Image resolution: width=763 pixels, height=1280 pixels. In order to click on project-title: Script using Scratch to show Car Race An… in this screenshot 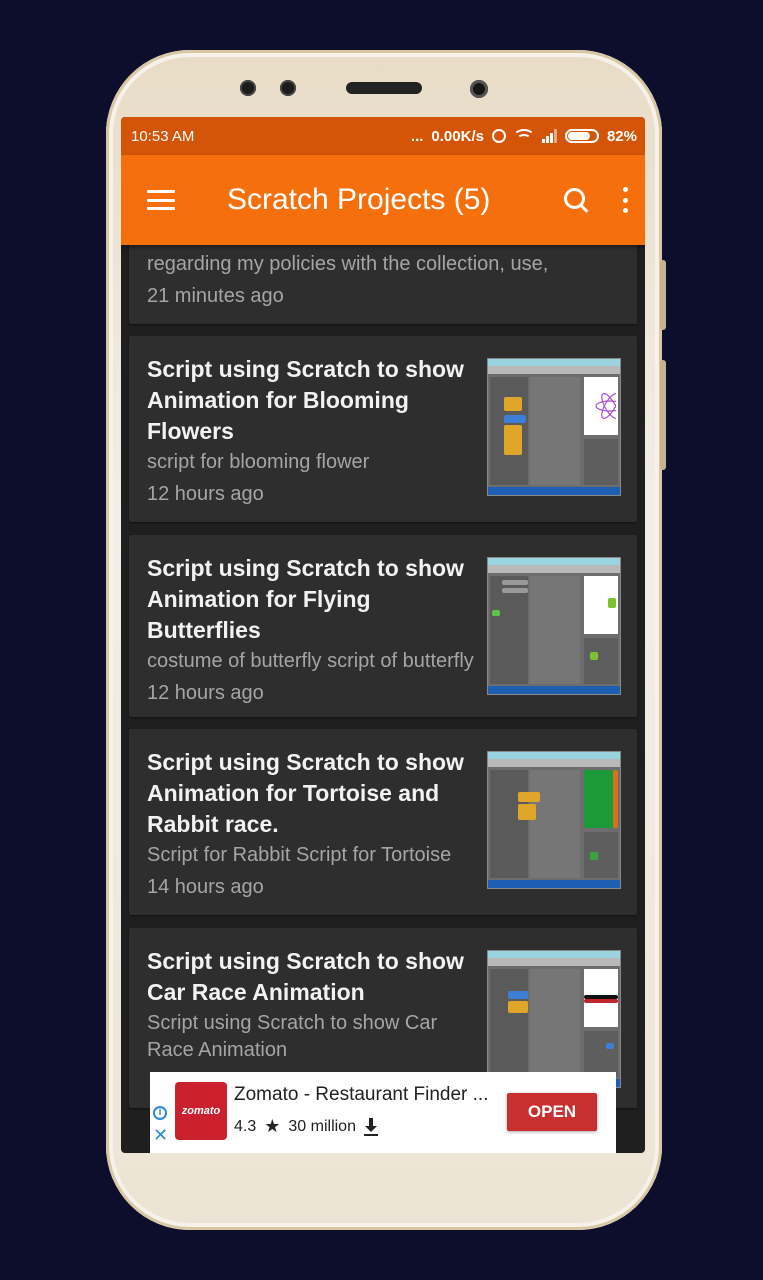, I will do `click(305, 976)`.